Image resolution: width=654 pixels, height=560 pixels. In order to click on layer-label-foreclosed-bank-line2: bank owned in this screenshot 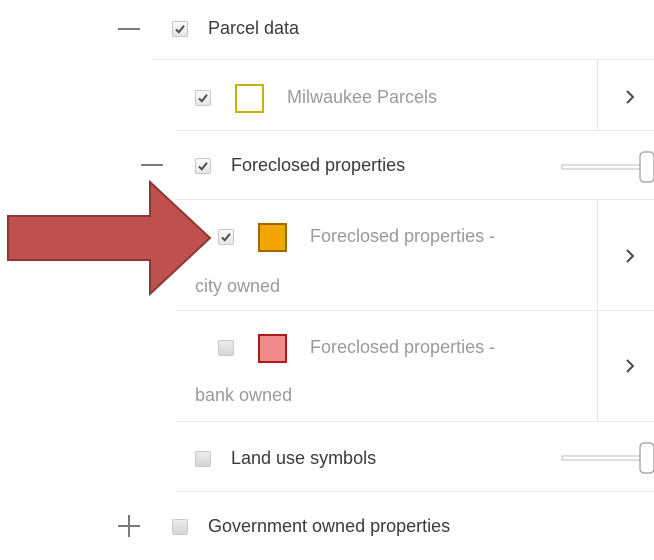, I will do `click(244, 395)`.